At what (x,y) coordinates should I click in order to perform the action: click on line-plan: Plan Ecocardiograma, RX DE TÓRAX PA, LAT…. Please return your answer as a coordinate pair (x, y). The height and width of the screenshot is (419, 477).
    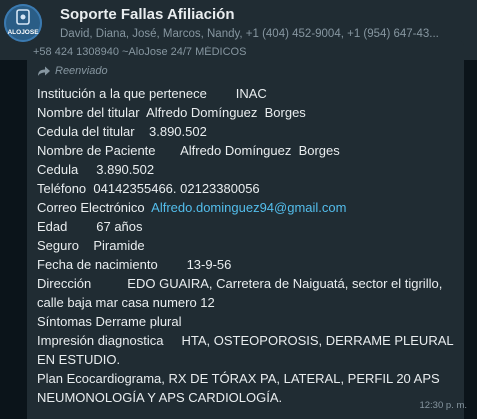
    Looking at the image, I should click on (238, 388).